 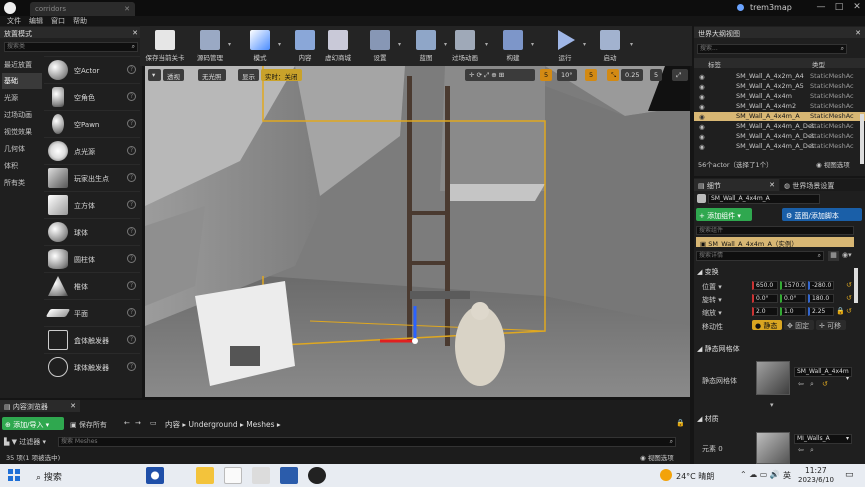 What do you see at coordinates (546, 75) in the screenshot?
I see `grid-snap-toggle: 5` at bounding box center [546, 75].